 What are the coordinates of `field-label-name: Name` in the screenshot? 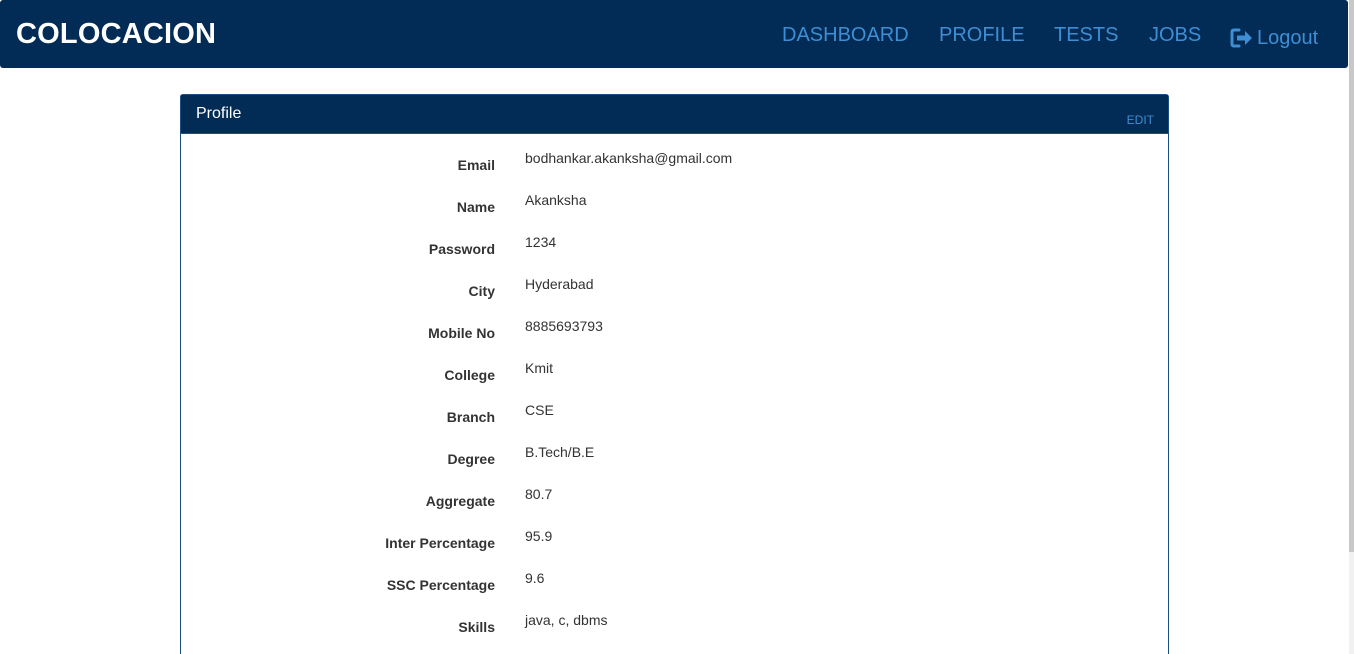 It's located at (475, 207).